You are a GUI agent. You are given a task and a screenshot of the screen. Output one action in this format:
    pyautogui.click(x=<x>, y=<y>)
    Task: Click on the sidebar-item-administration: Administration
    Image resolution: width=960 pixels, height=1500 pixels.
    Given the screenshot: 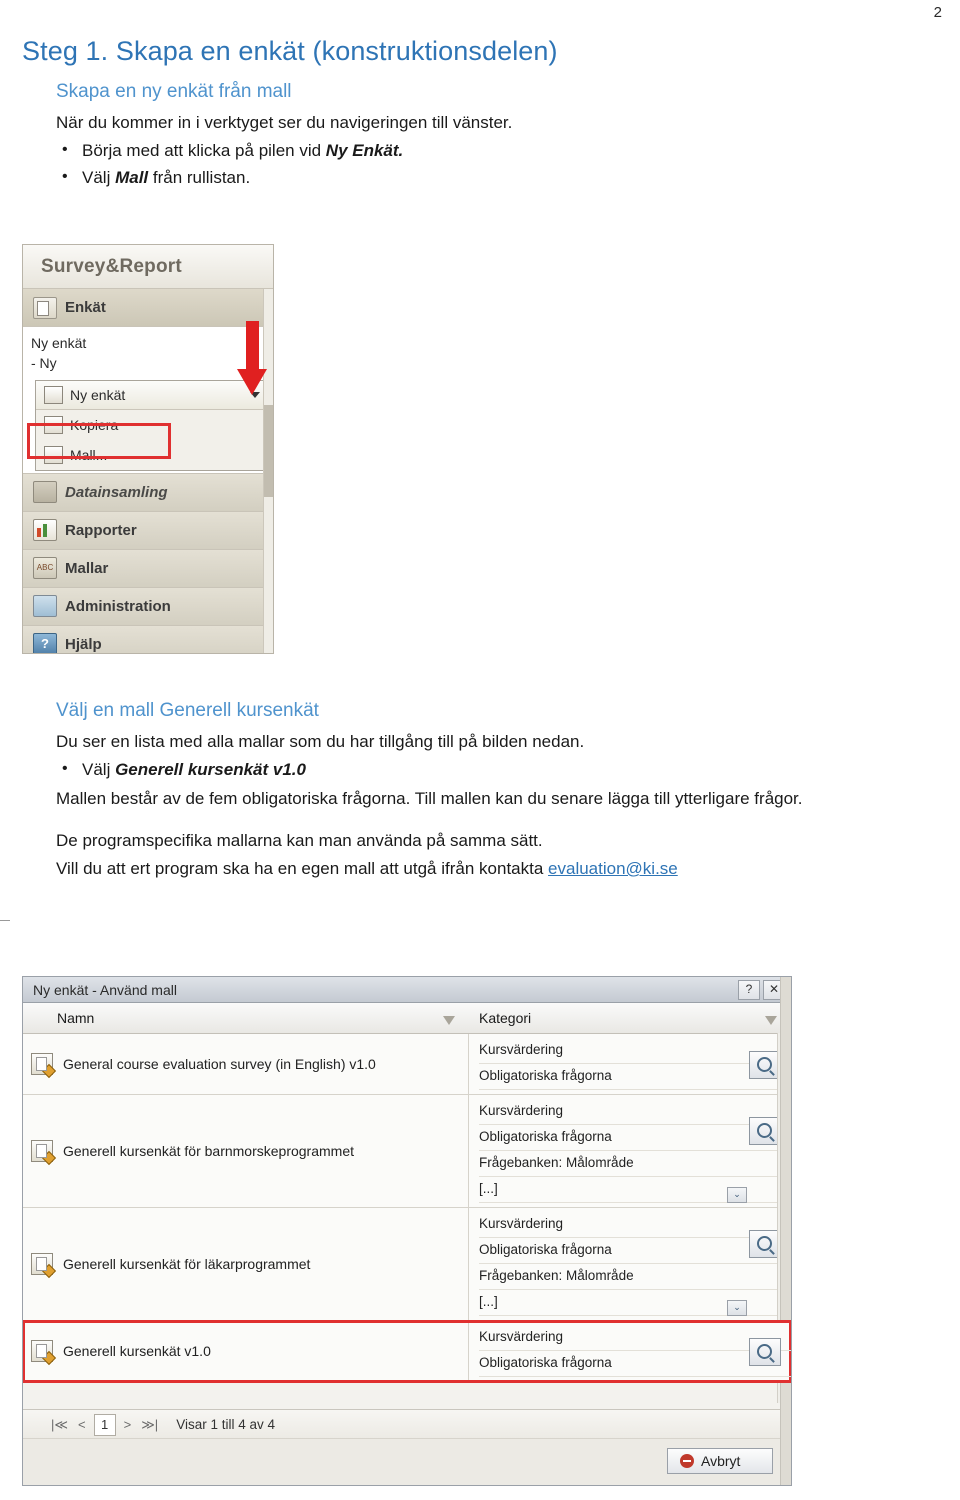 What is the action you would take?
    pyautogui.click(x=148, y=606)
    